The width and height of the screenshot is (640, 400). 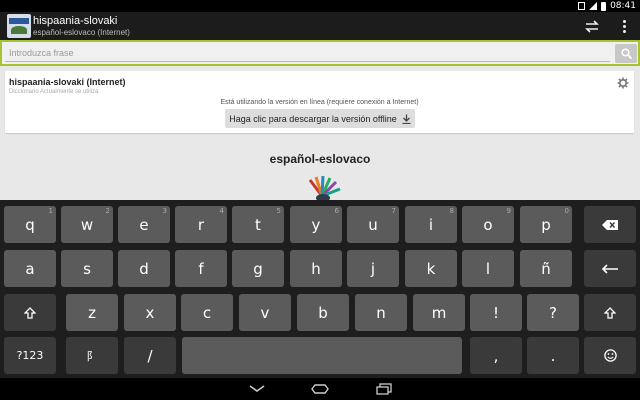 I want to click on key-comma: ,, so click(x=496, y=355).